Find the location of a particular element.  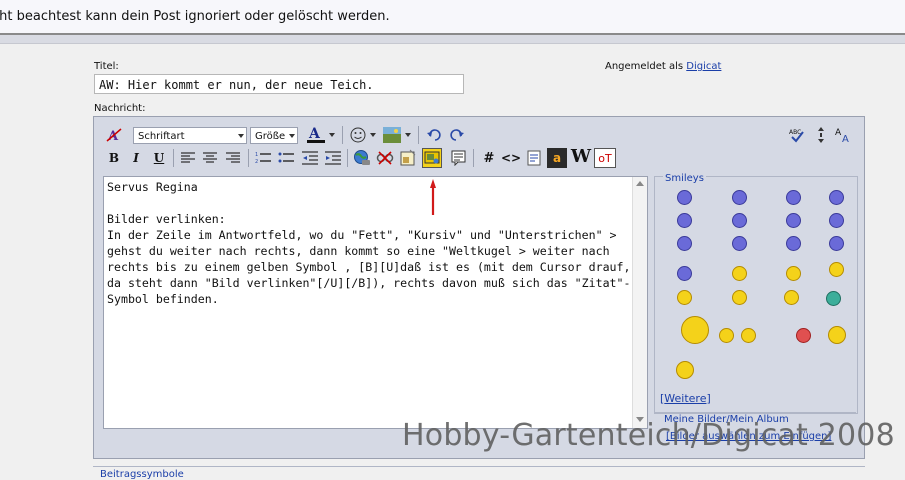

redo-icon is located at coordinates (457, 135).